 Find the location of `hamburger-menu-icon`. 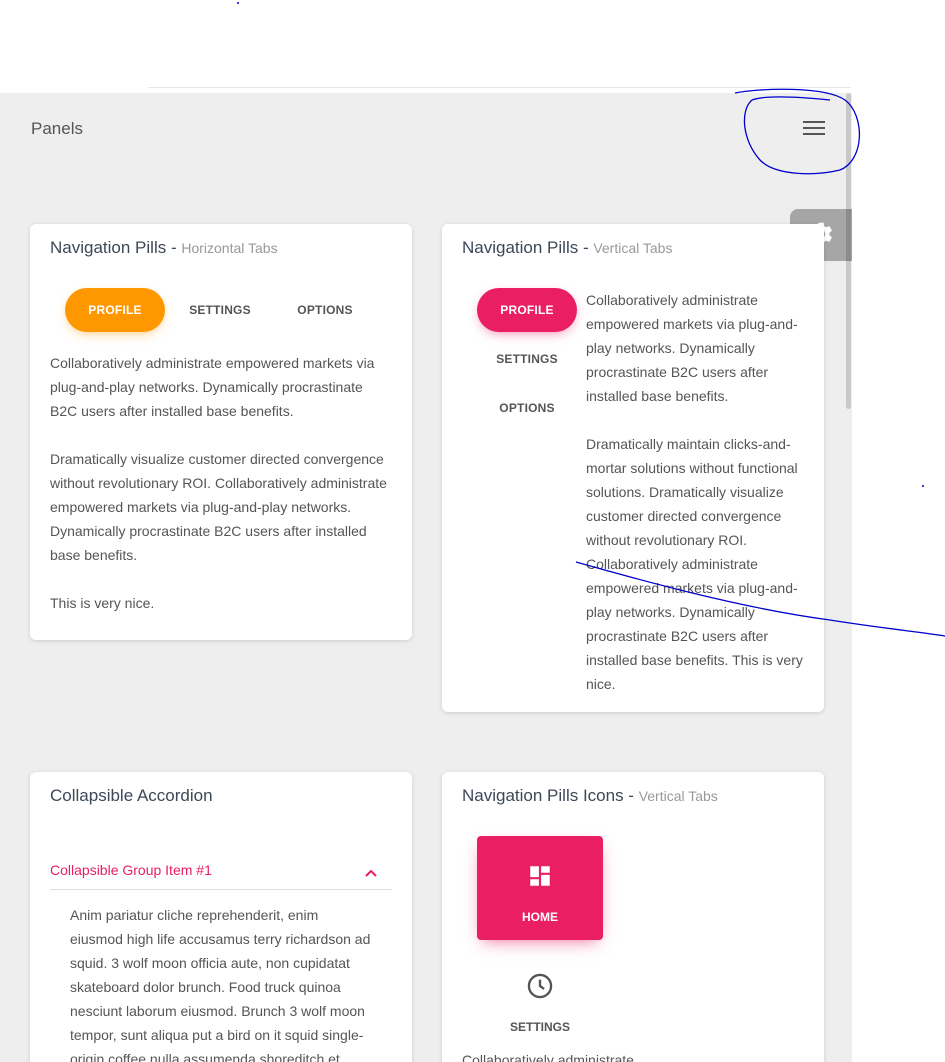

hamburger-menu-icon is located at coordinates (815, 130).